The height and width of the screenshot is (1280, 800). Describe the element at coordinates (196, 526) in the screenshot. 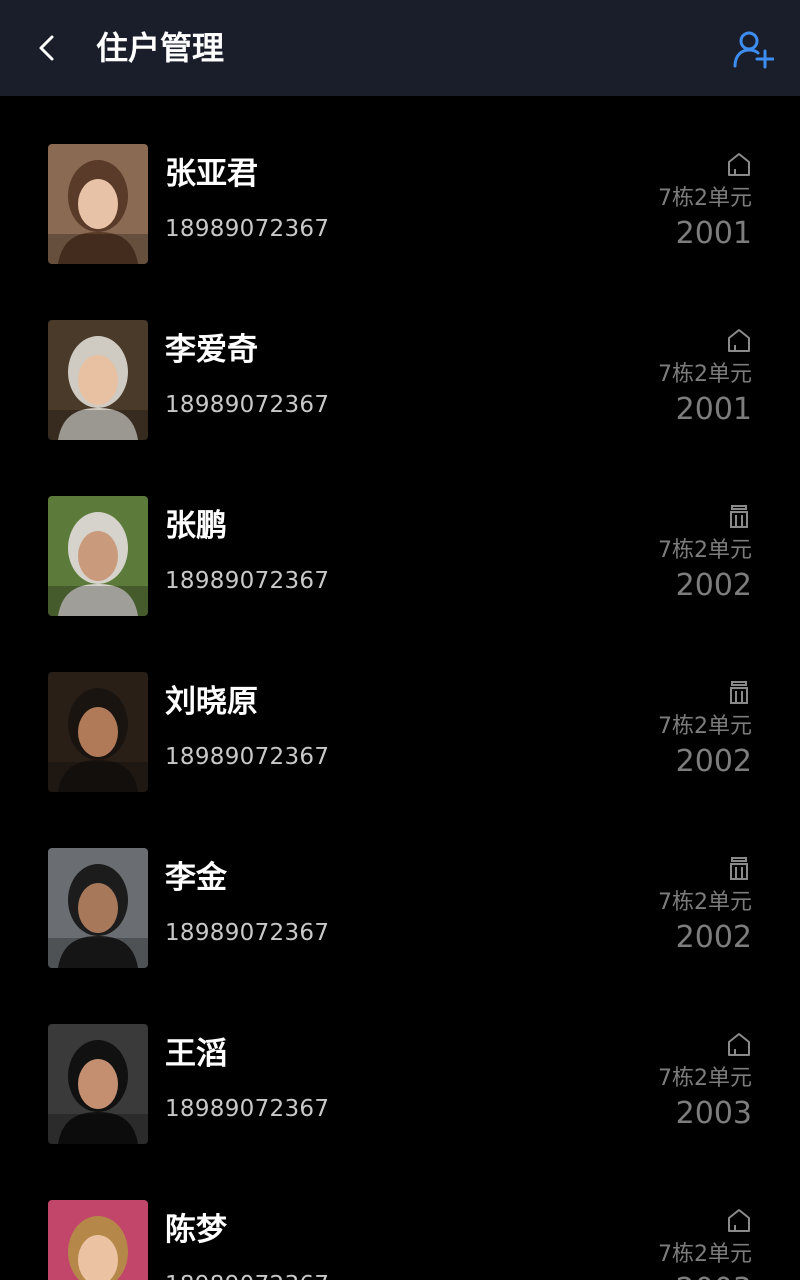

I see `resident-name: 张鹏` at that location.